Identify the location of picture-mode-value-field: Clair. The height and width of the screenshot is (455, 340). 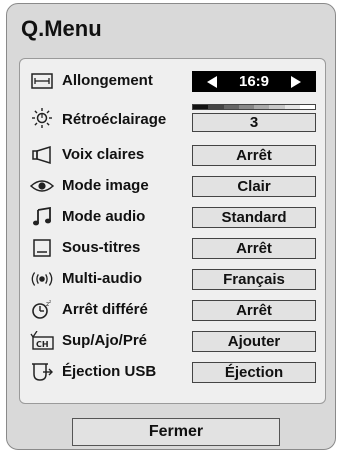
(254, 186).